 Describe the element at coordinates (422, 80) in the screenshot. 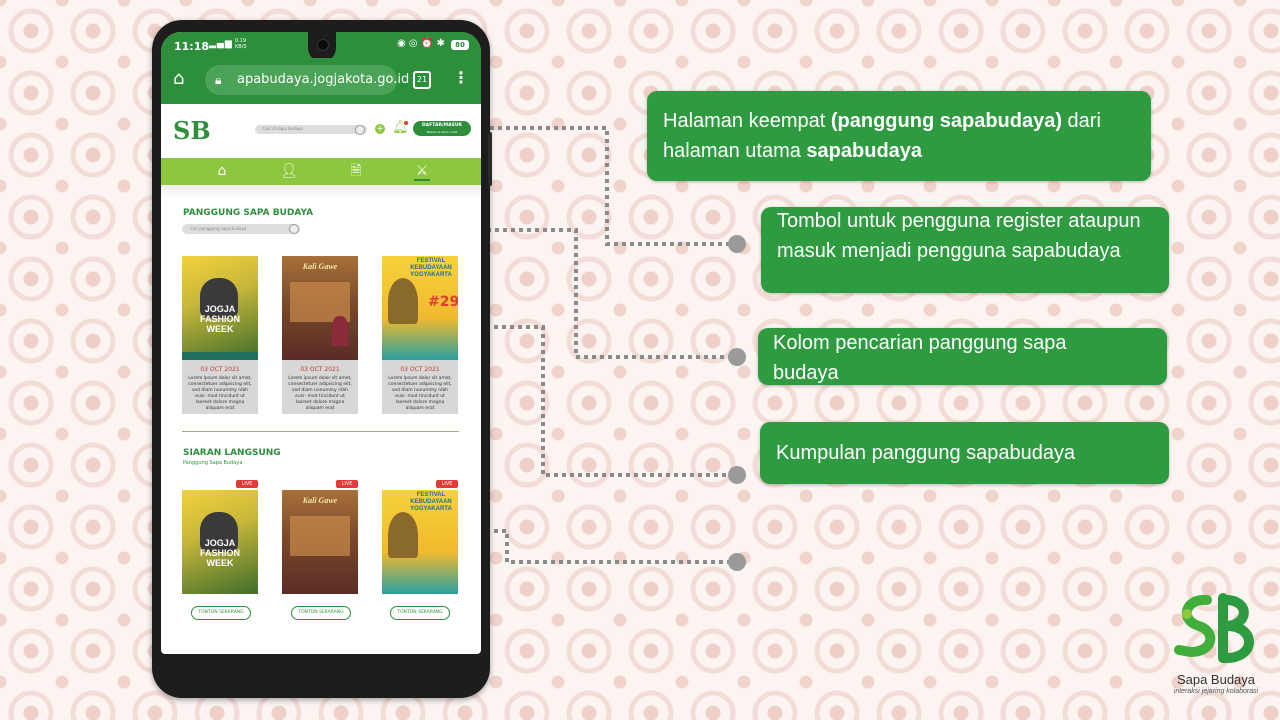

I see `tabs-button: 21` at that location.